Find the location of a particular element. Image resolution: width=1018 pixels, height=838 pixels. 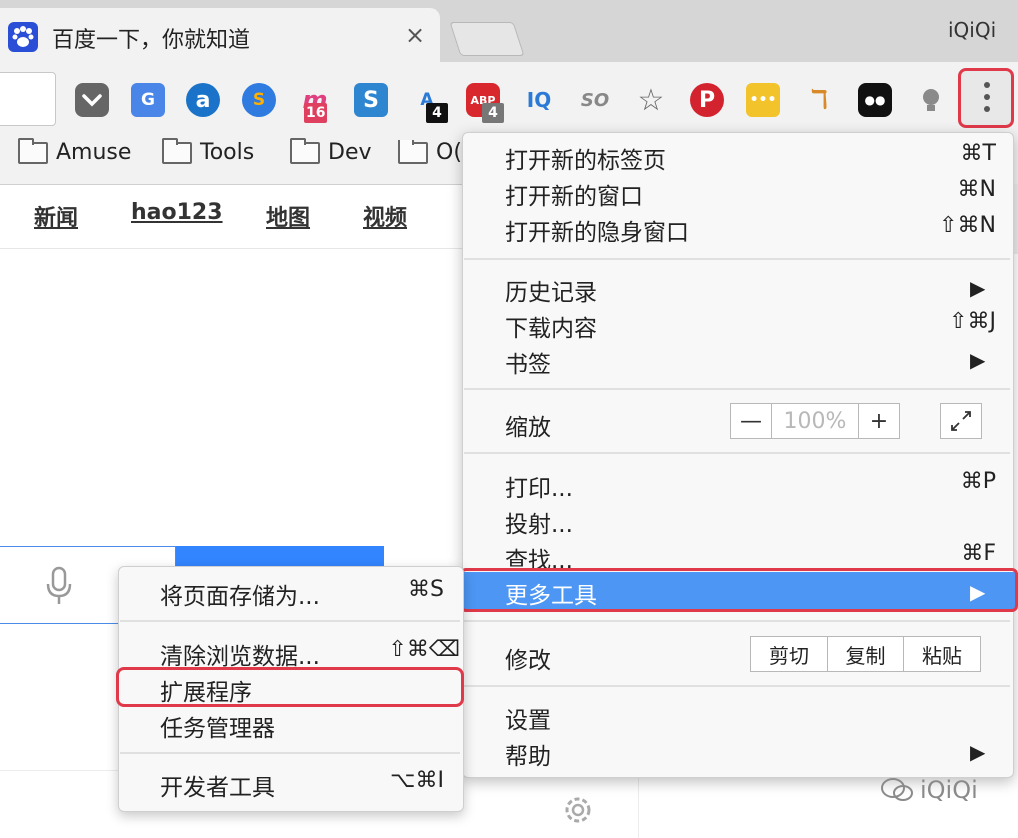

cut-button: 剪切 is located at coordinates (789, 654).